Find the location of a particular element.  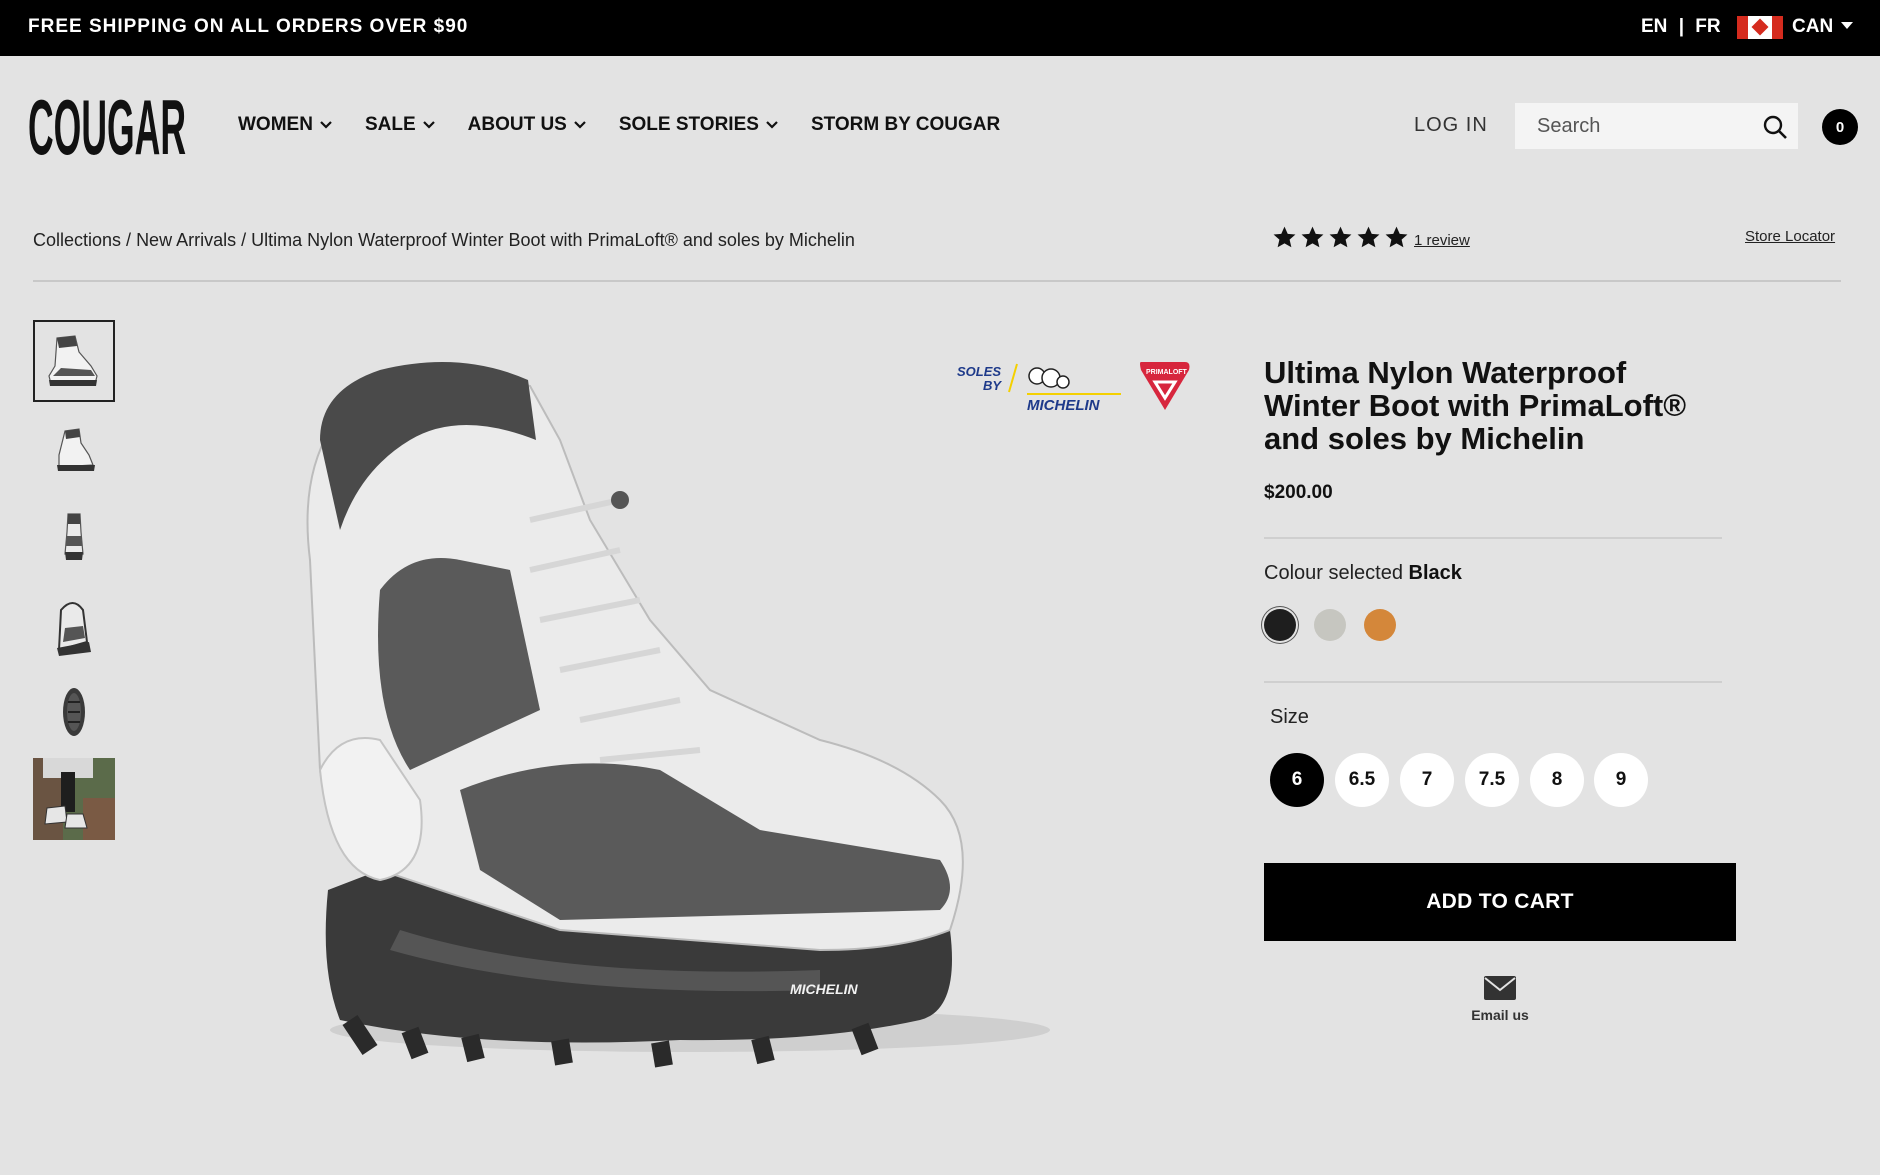

michelin-sole-mark: MICHELIN is located at coordinates (824, 989).